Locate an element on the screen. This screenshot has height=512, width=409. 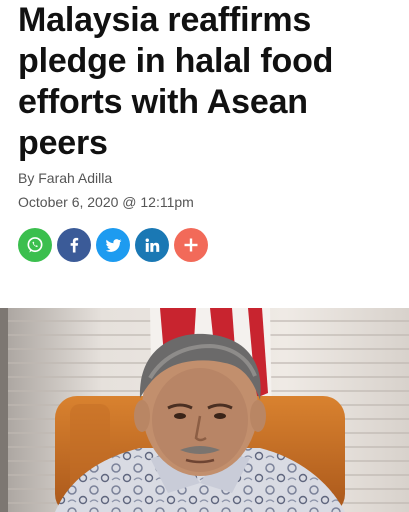
linkedin-share-button is located at coordinates (152, 245).